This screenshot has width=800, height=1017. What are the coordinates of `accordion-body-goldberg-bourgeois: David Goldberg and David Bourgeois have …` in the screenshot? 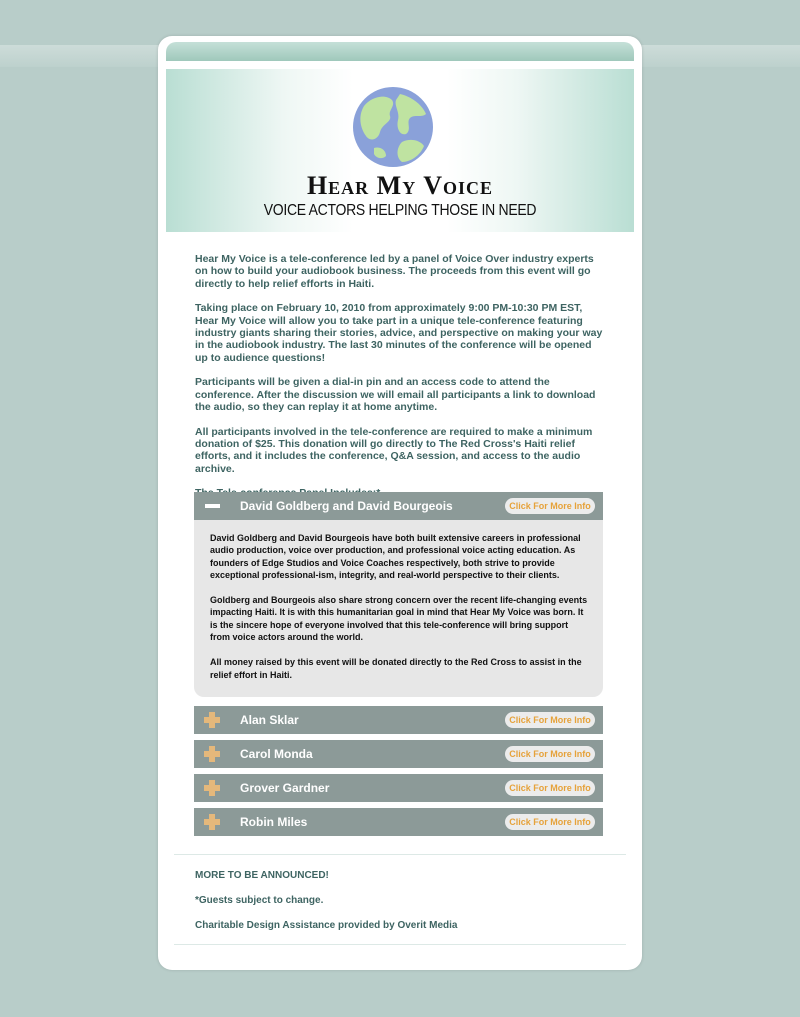 It's located at (398, 608).